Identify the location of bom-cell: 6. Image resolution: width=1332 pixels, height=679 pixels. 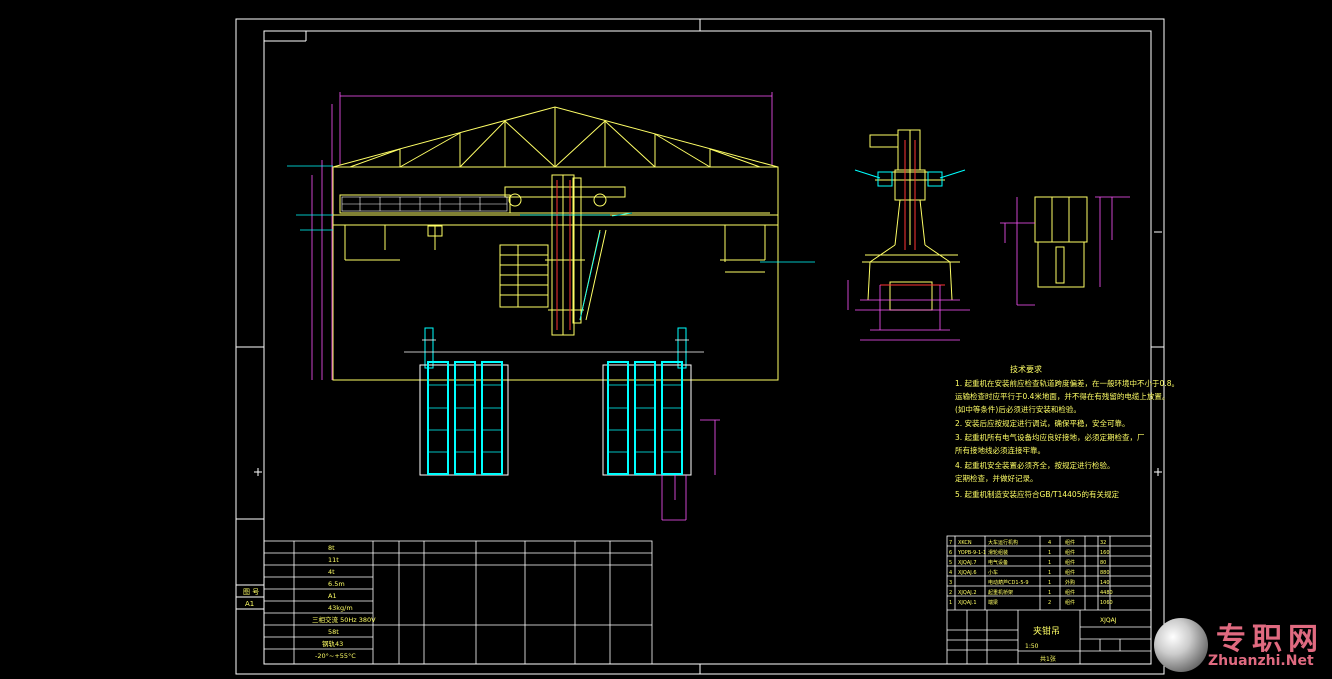
(950, 553).